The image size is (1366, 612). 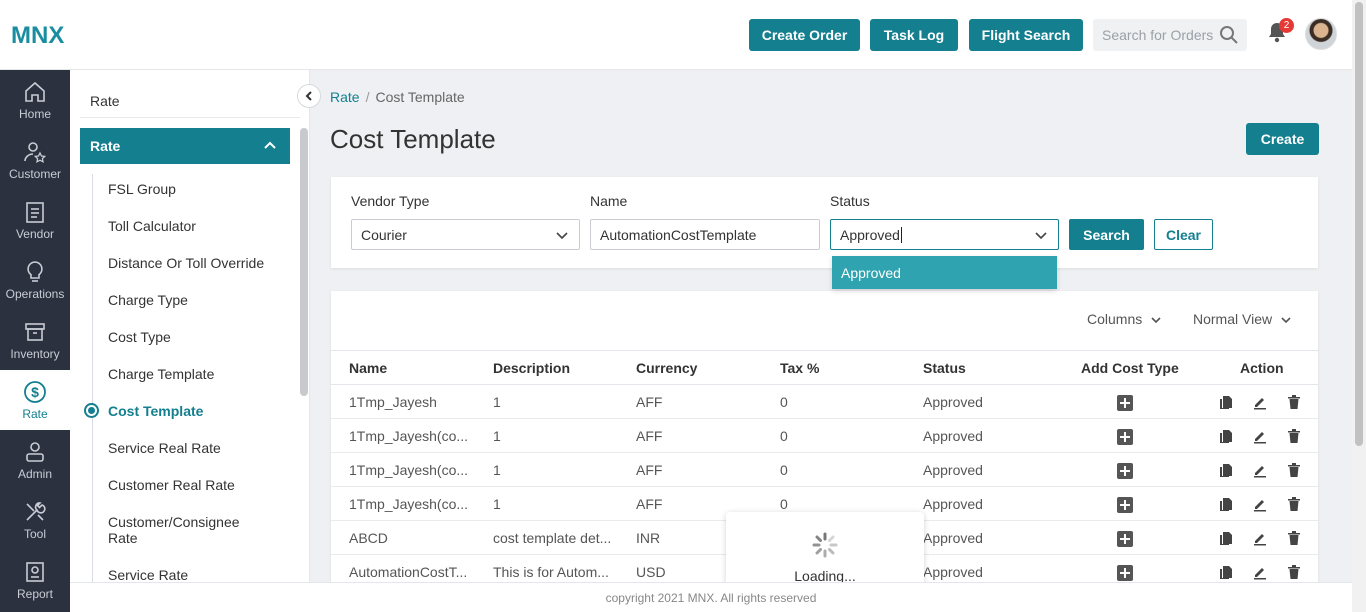 I want to click on col-description: Description, so click(x=531, y=368).